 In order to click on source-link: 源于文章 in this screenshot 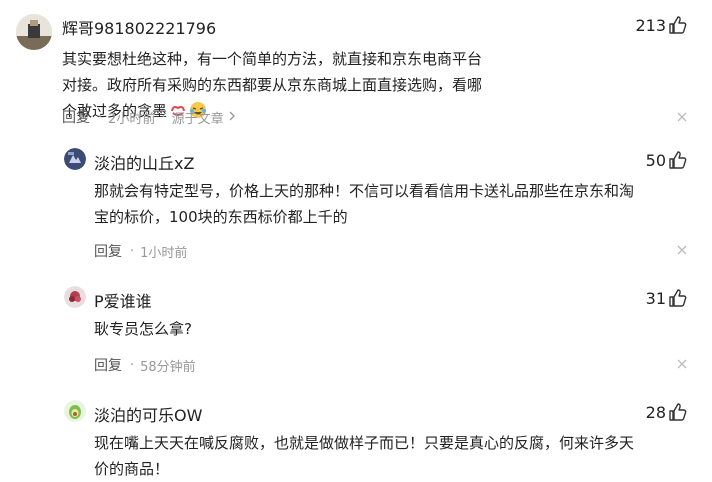, I will do `click(198, 117)`.